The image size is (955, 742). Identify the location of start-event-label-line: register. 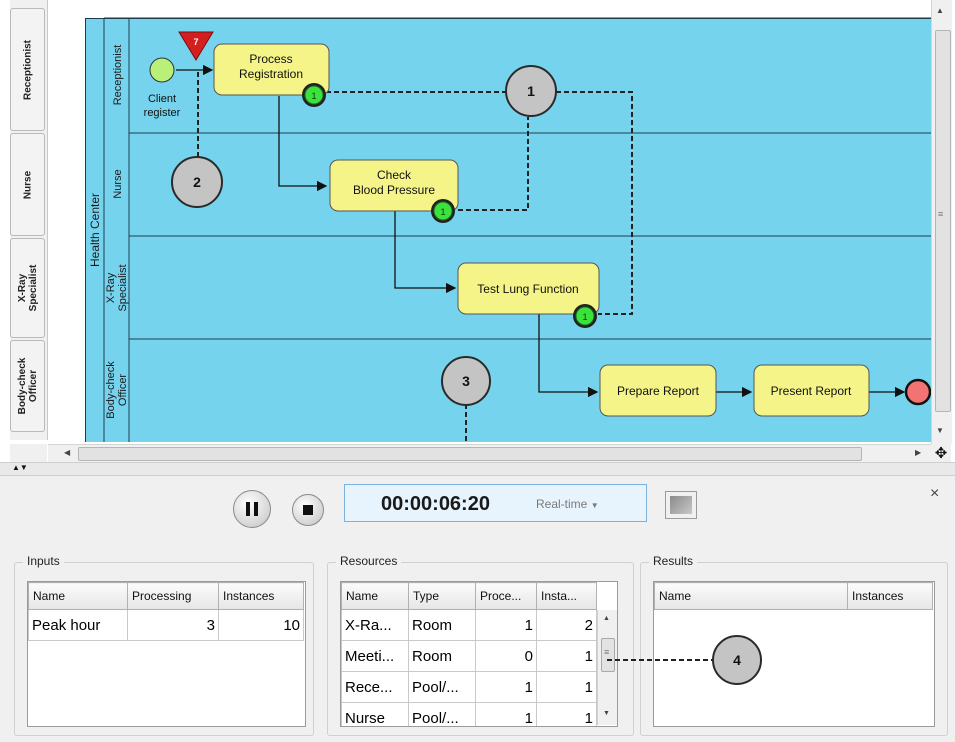
(162, 113).